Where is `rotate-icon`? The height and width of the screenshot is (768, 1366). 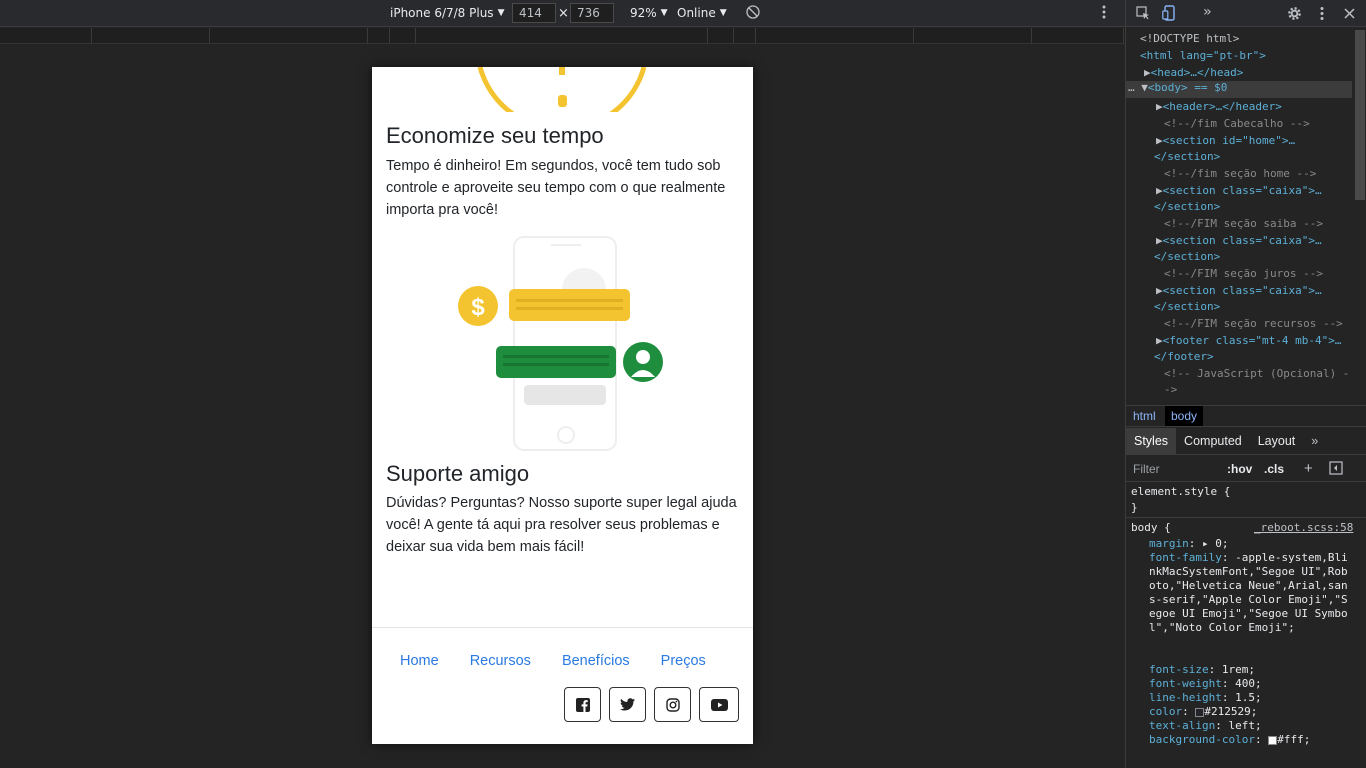 rotate-icon is located at coordinates (753, 12).